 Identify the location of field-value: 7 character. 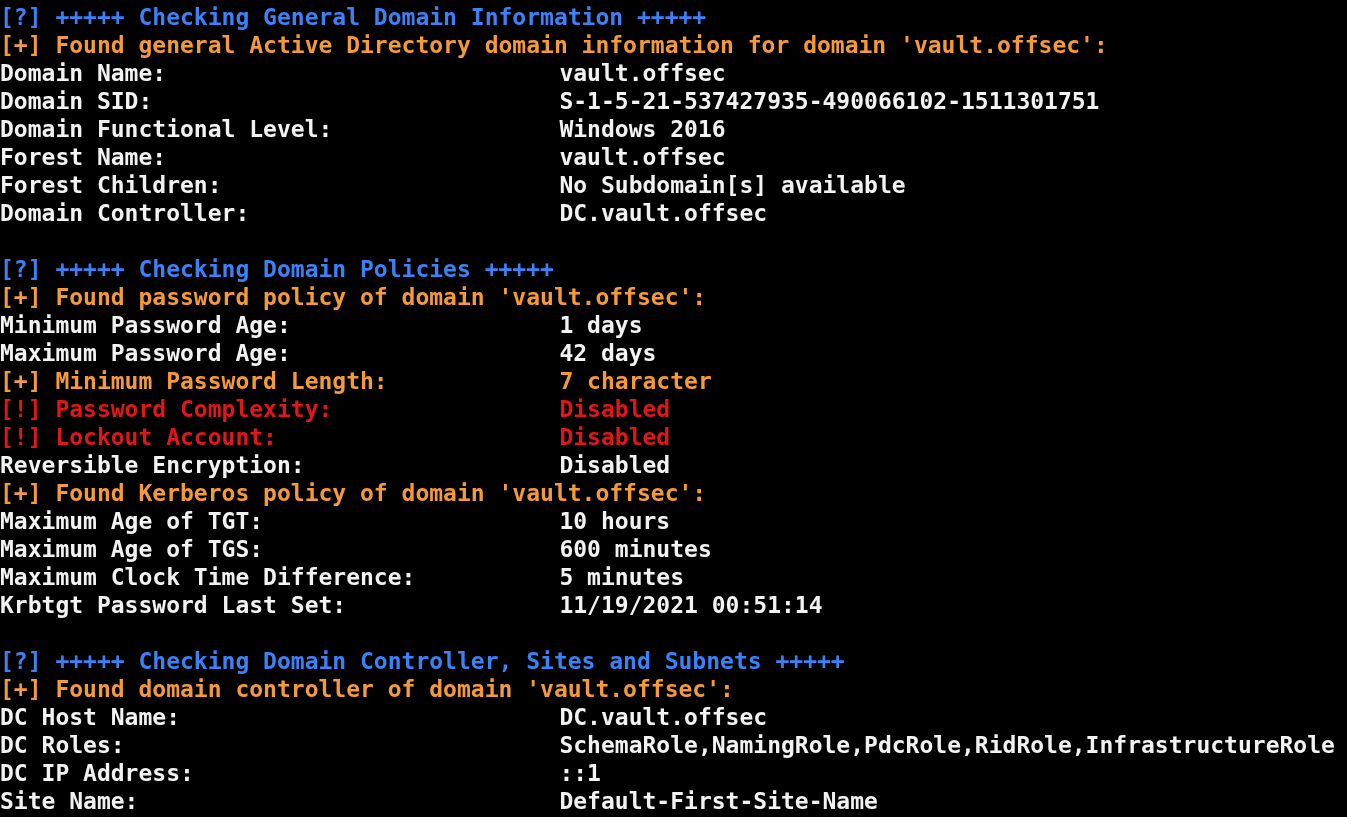
(635, 381).